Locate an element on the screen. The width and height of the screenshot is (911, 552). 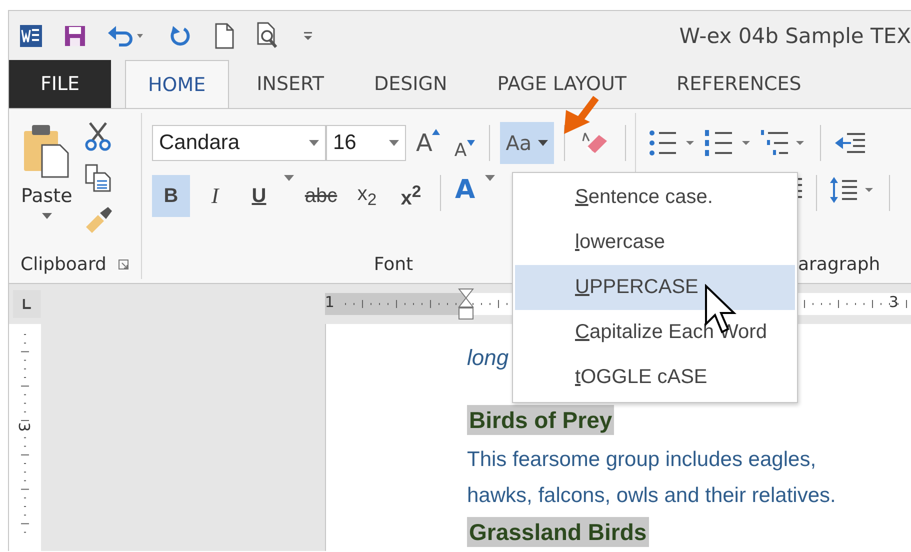
ribbon-tab: REFERENCES is located at coordinates (739, 84).